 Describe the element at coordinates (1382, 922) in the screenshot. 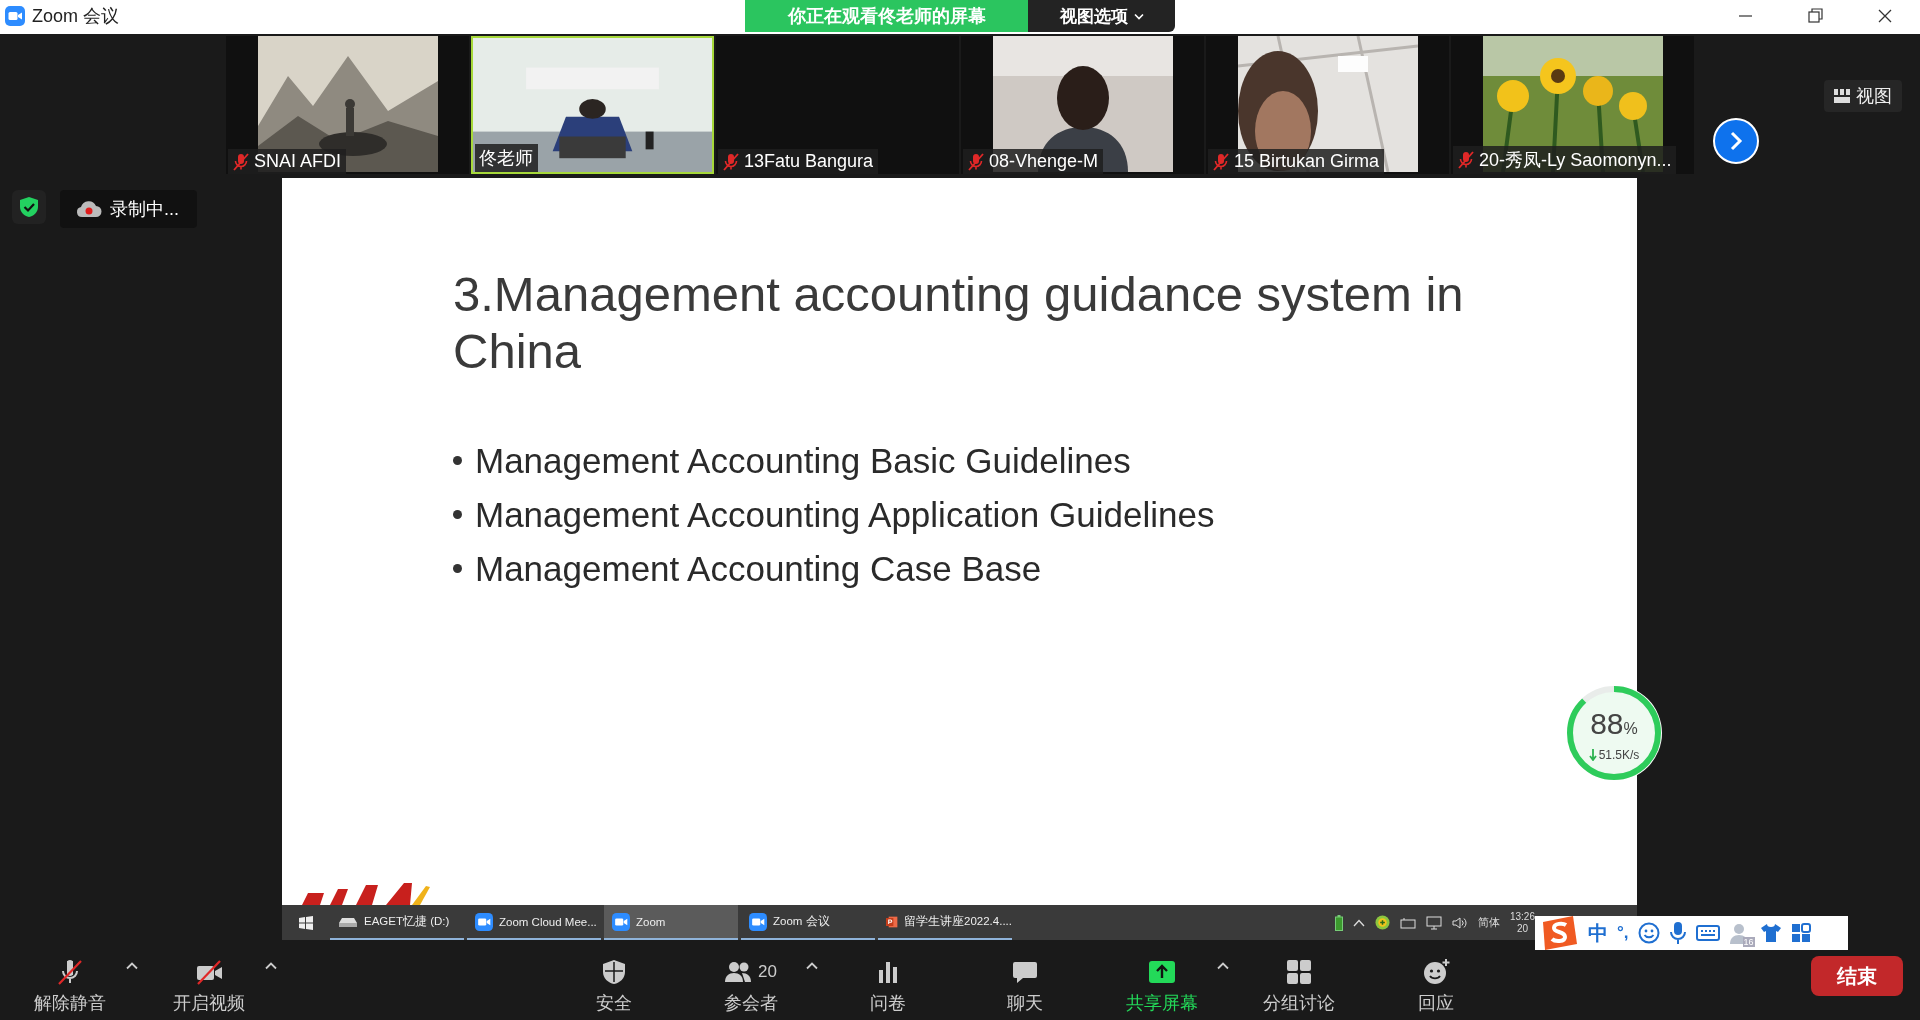

I see `plus-circle-icon` at that location.